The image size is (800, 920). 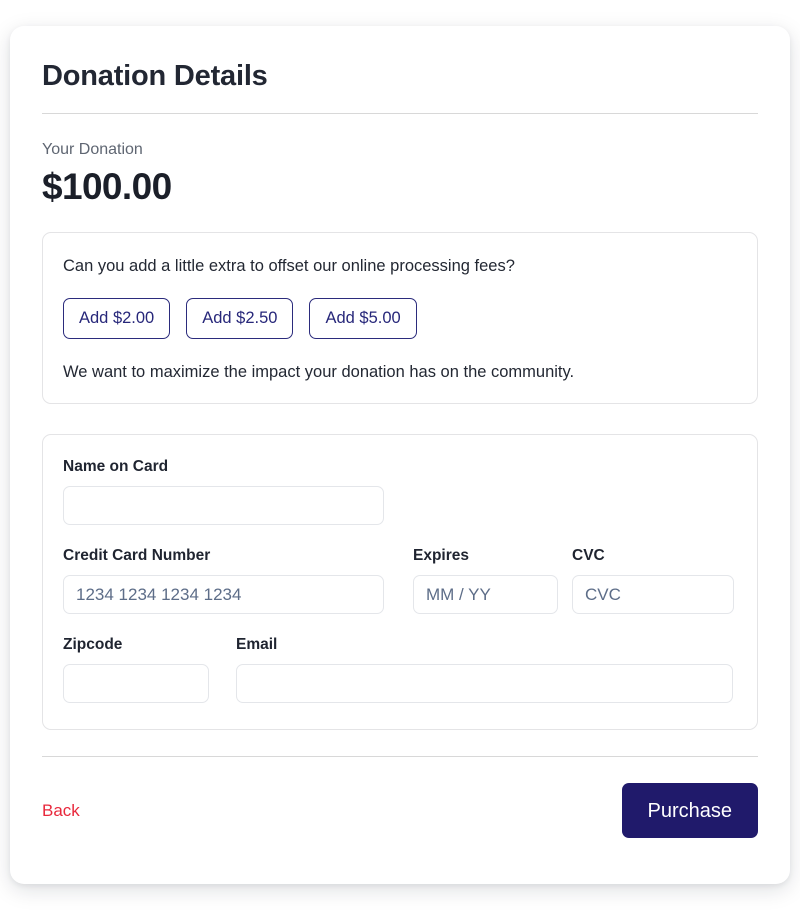 What do you see at coordinates (107, 186) in the screenshot?
I see `donation-amount: $100.00` at bounding box center [107, 186].